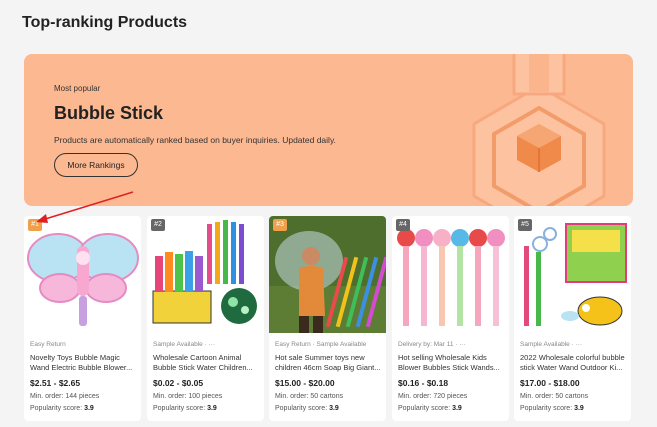 The image size is (657, 427). What do you see at coordinates (305, 383) in the screenshot?
I see `product-price: $15.00 - $20.00` at bounding box center [305, 383].